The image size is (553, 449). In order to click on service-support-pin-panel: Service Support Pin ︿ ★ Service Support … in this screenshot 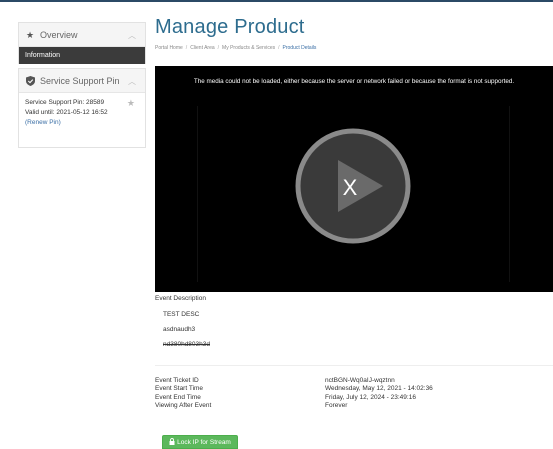, I will do `click(82, 108)`.